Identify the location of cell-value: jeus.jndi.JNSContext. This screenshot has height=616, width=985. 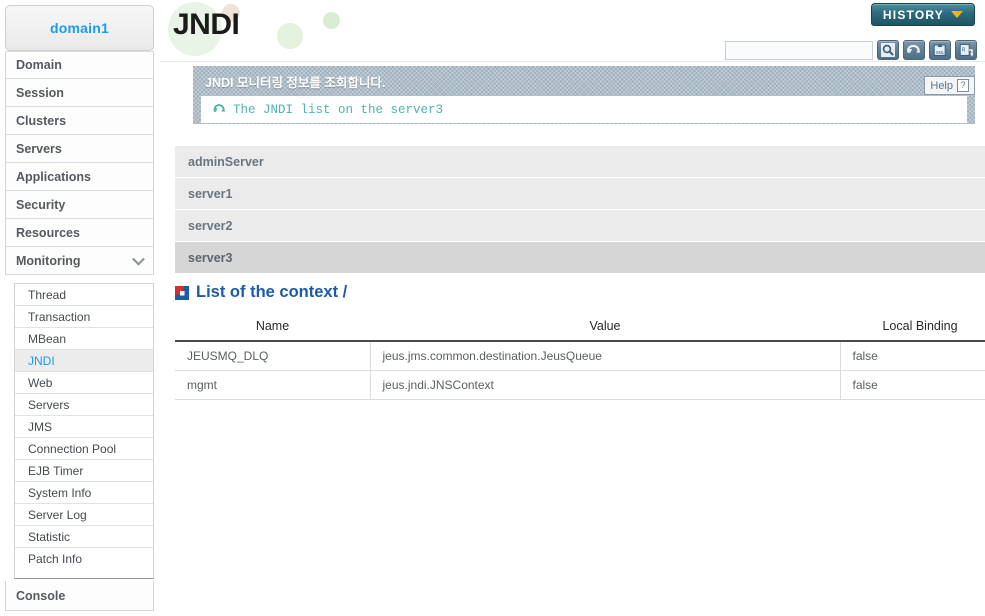
(605, 385).